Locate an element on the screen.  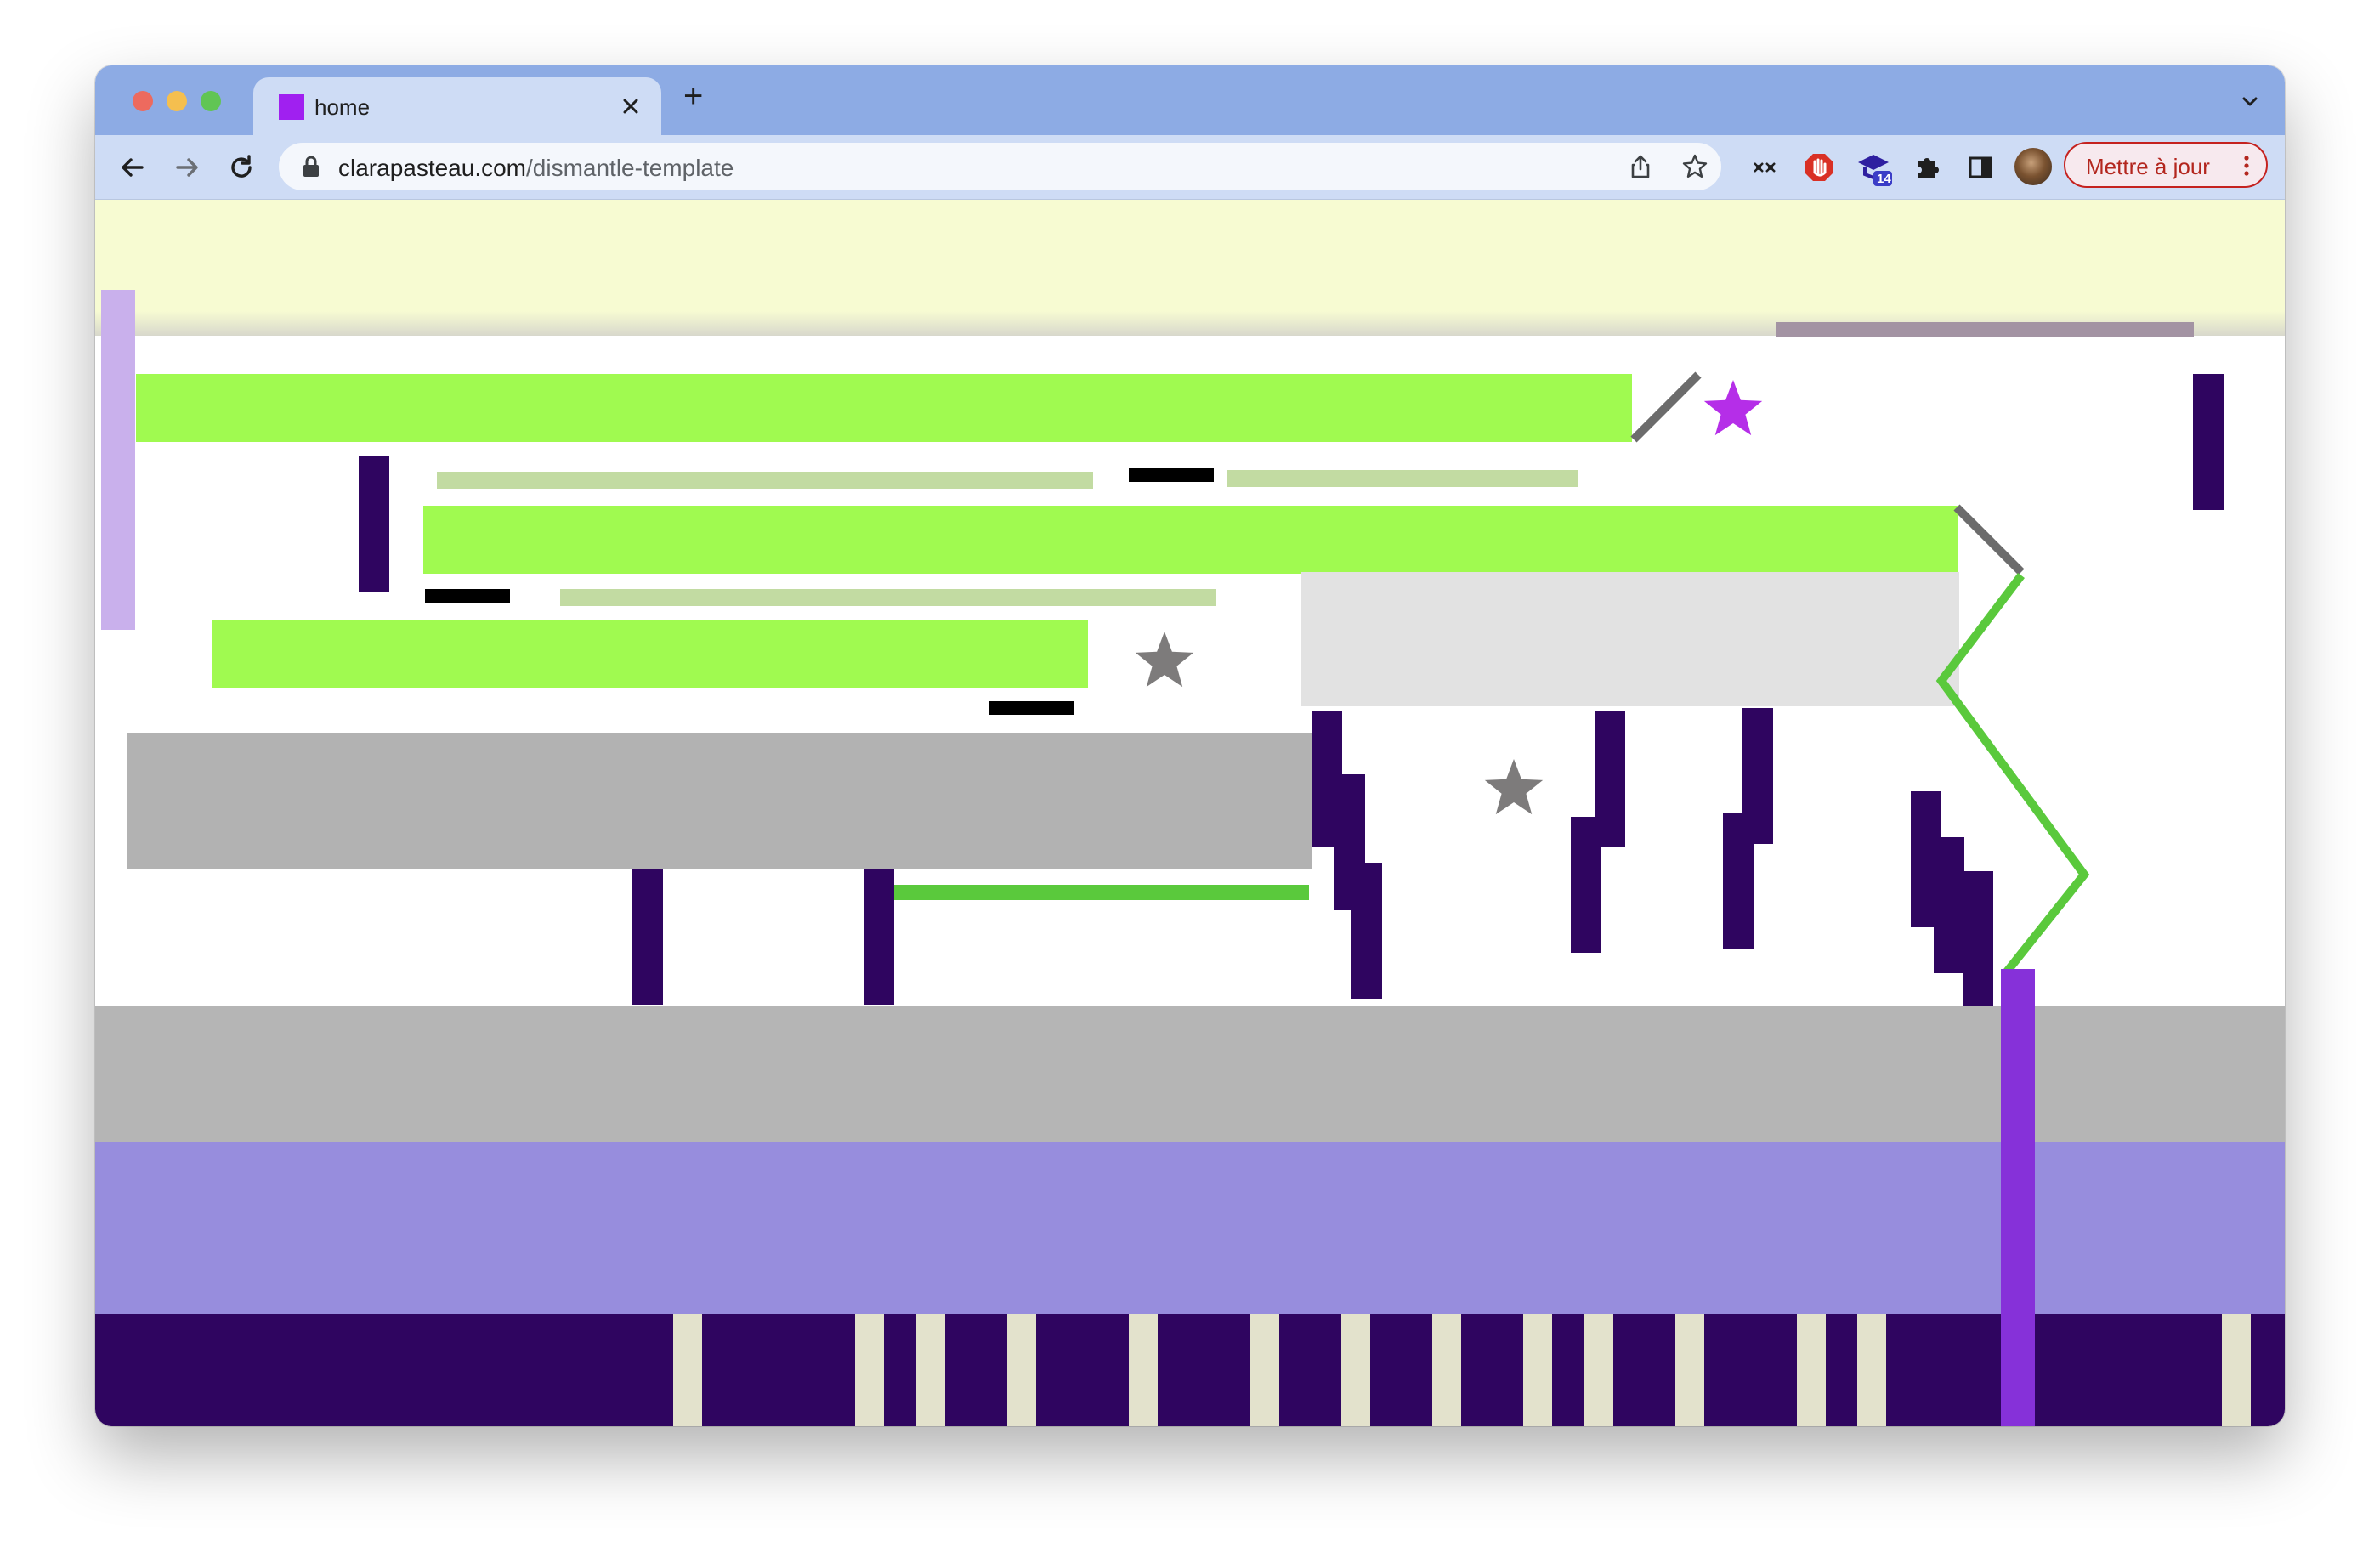
shield-stop-icon is located at coordinates (1819, 167).